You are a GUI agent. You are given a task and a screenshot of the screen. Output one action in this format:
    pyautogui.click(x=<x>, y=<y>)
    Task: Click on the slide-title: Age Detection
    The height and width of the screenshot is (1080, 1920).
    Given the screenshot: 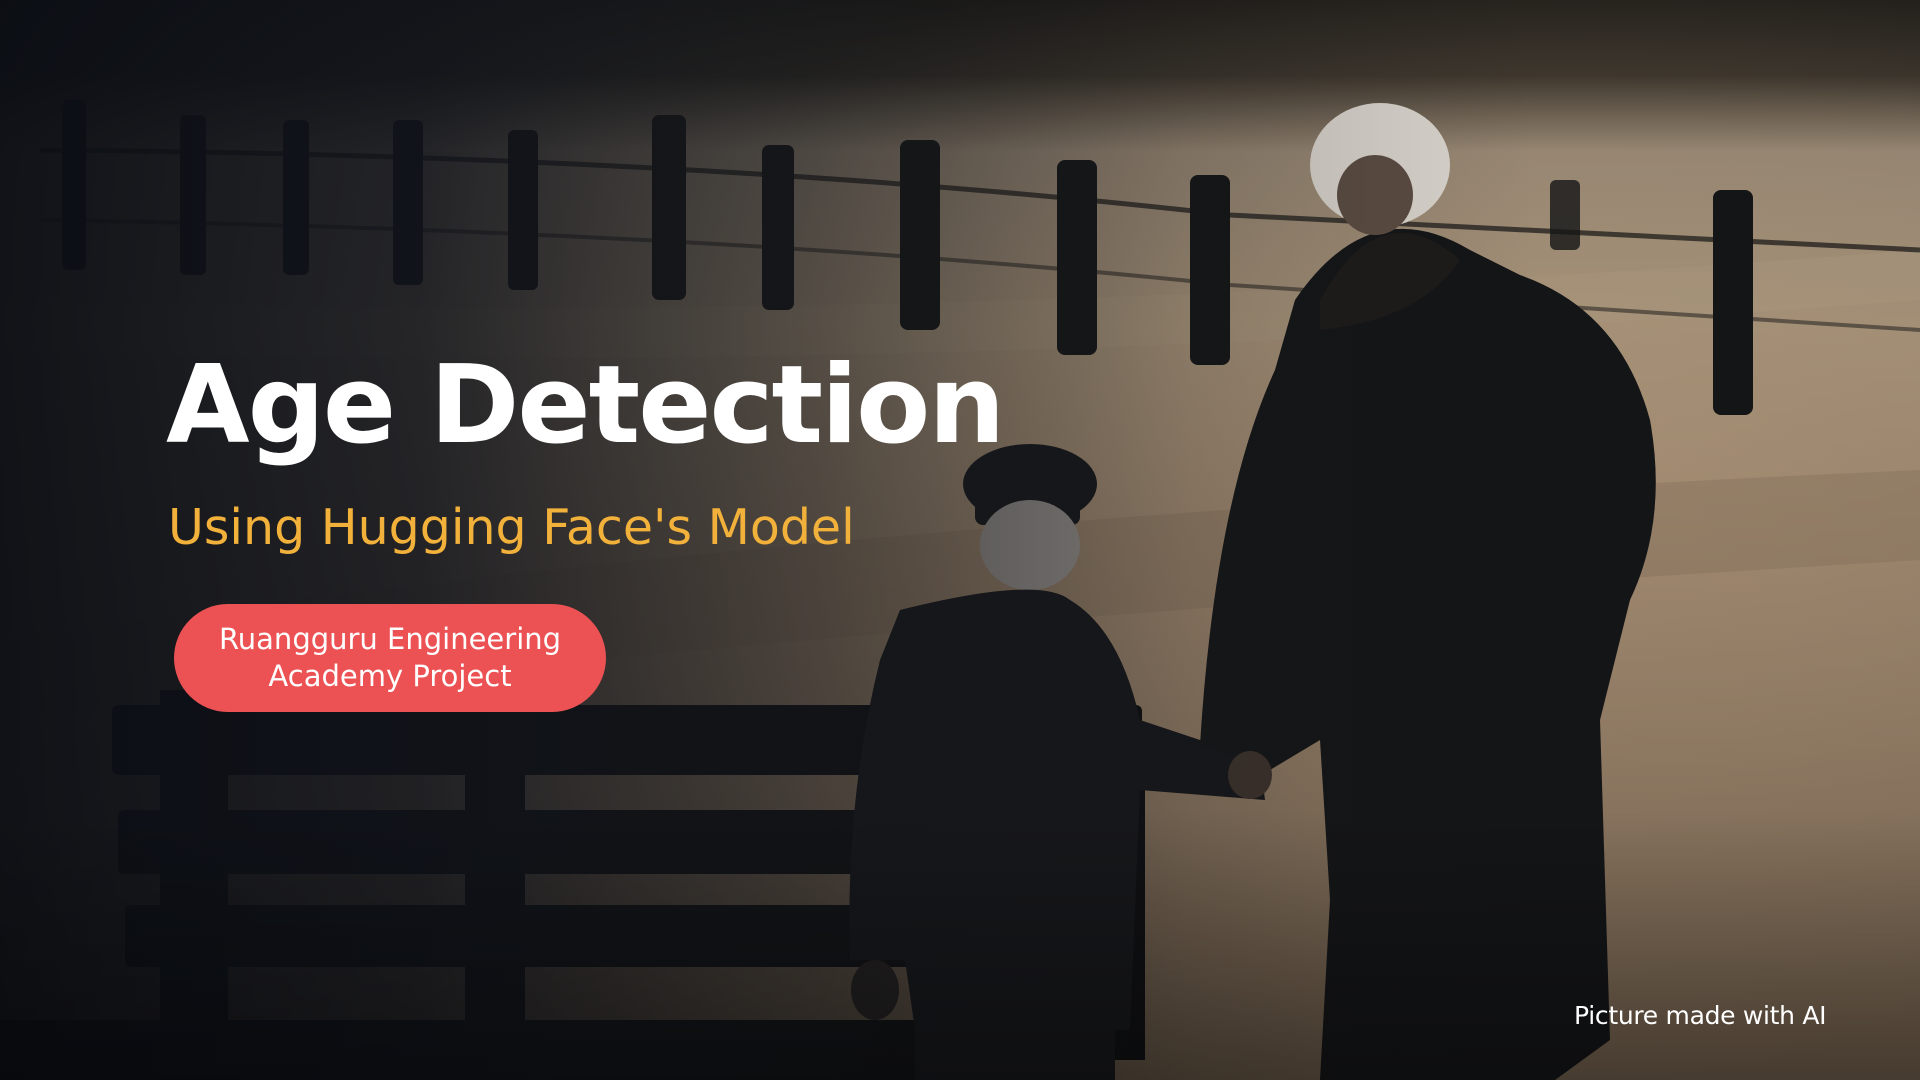 What is the action you would take?
    pyautogui.click(x=585, y=405)
    